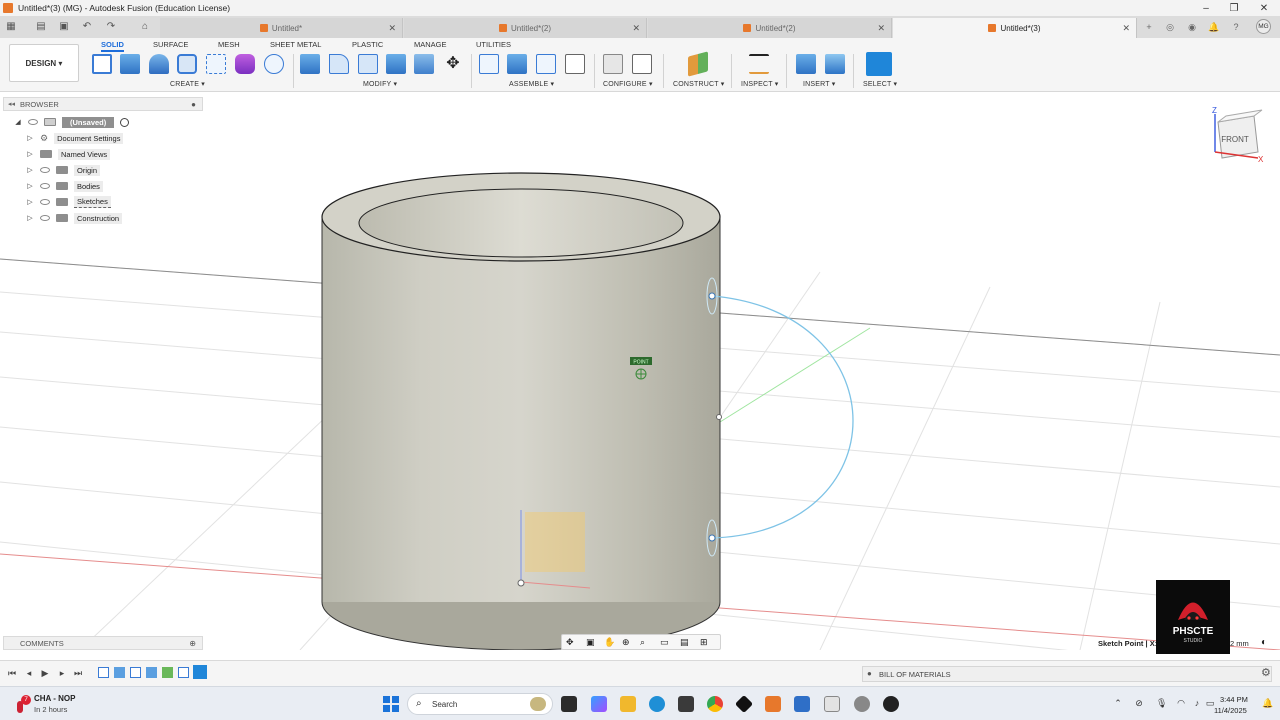 Image resolution: width=1280 pixels, height=720 pixels. I want to click on tab-untitled: Untitled* ✕, so click(281, 28).